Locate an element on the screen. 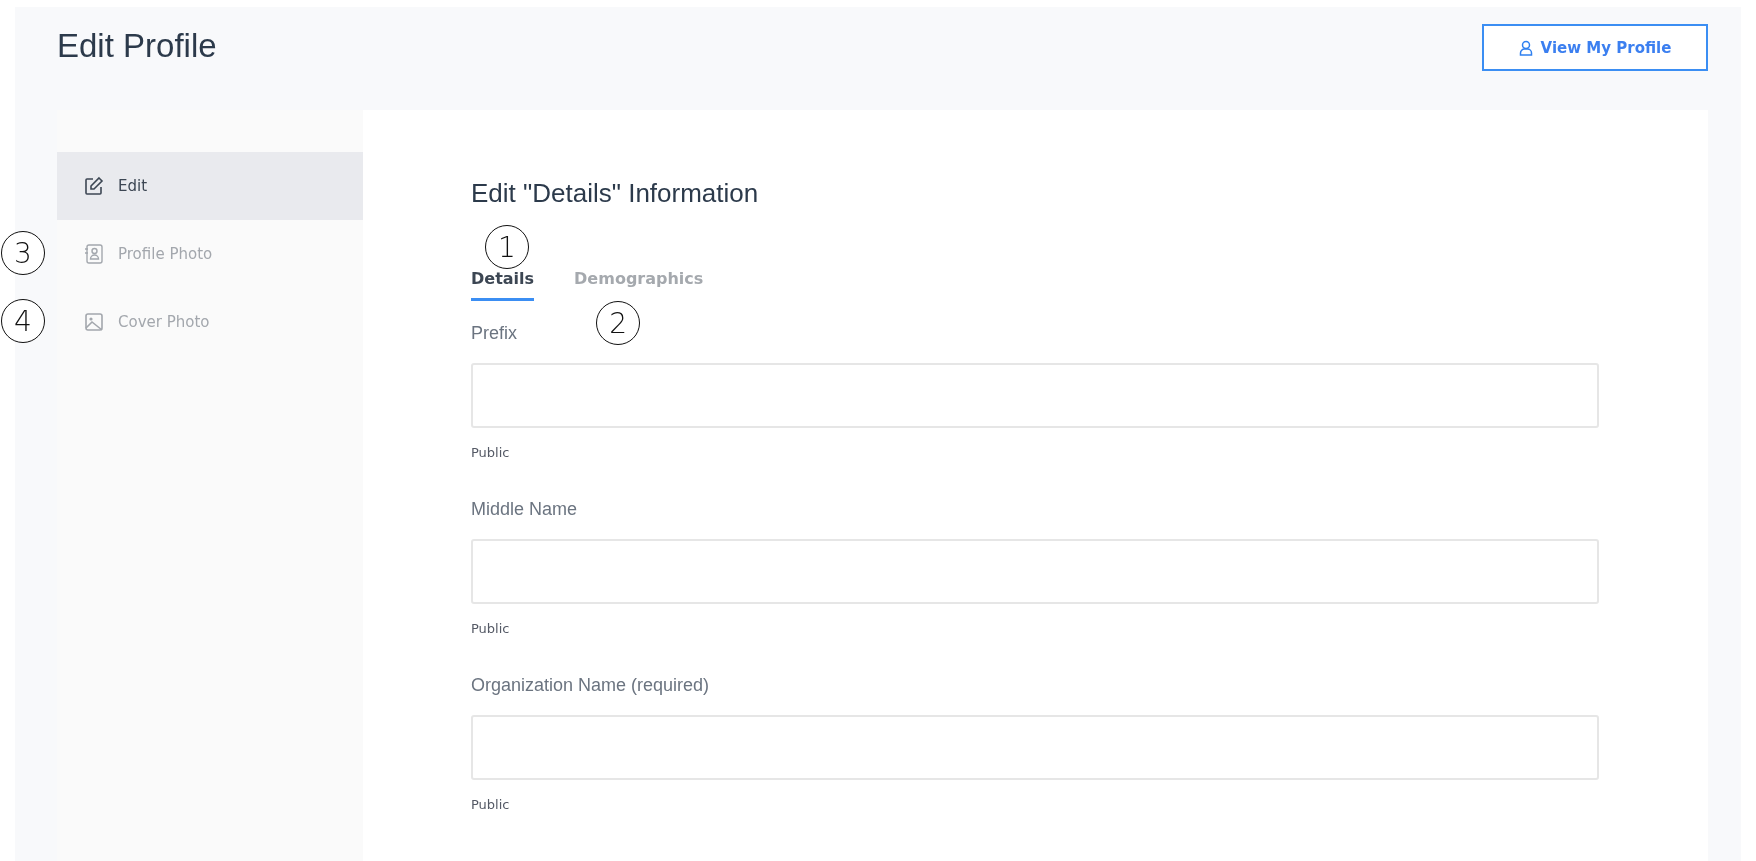 The height and width of the screenshot is (861, 1756). sidebar-item: Cover Photo is located at coordinates (210, 322).